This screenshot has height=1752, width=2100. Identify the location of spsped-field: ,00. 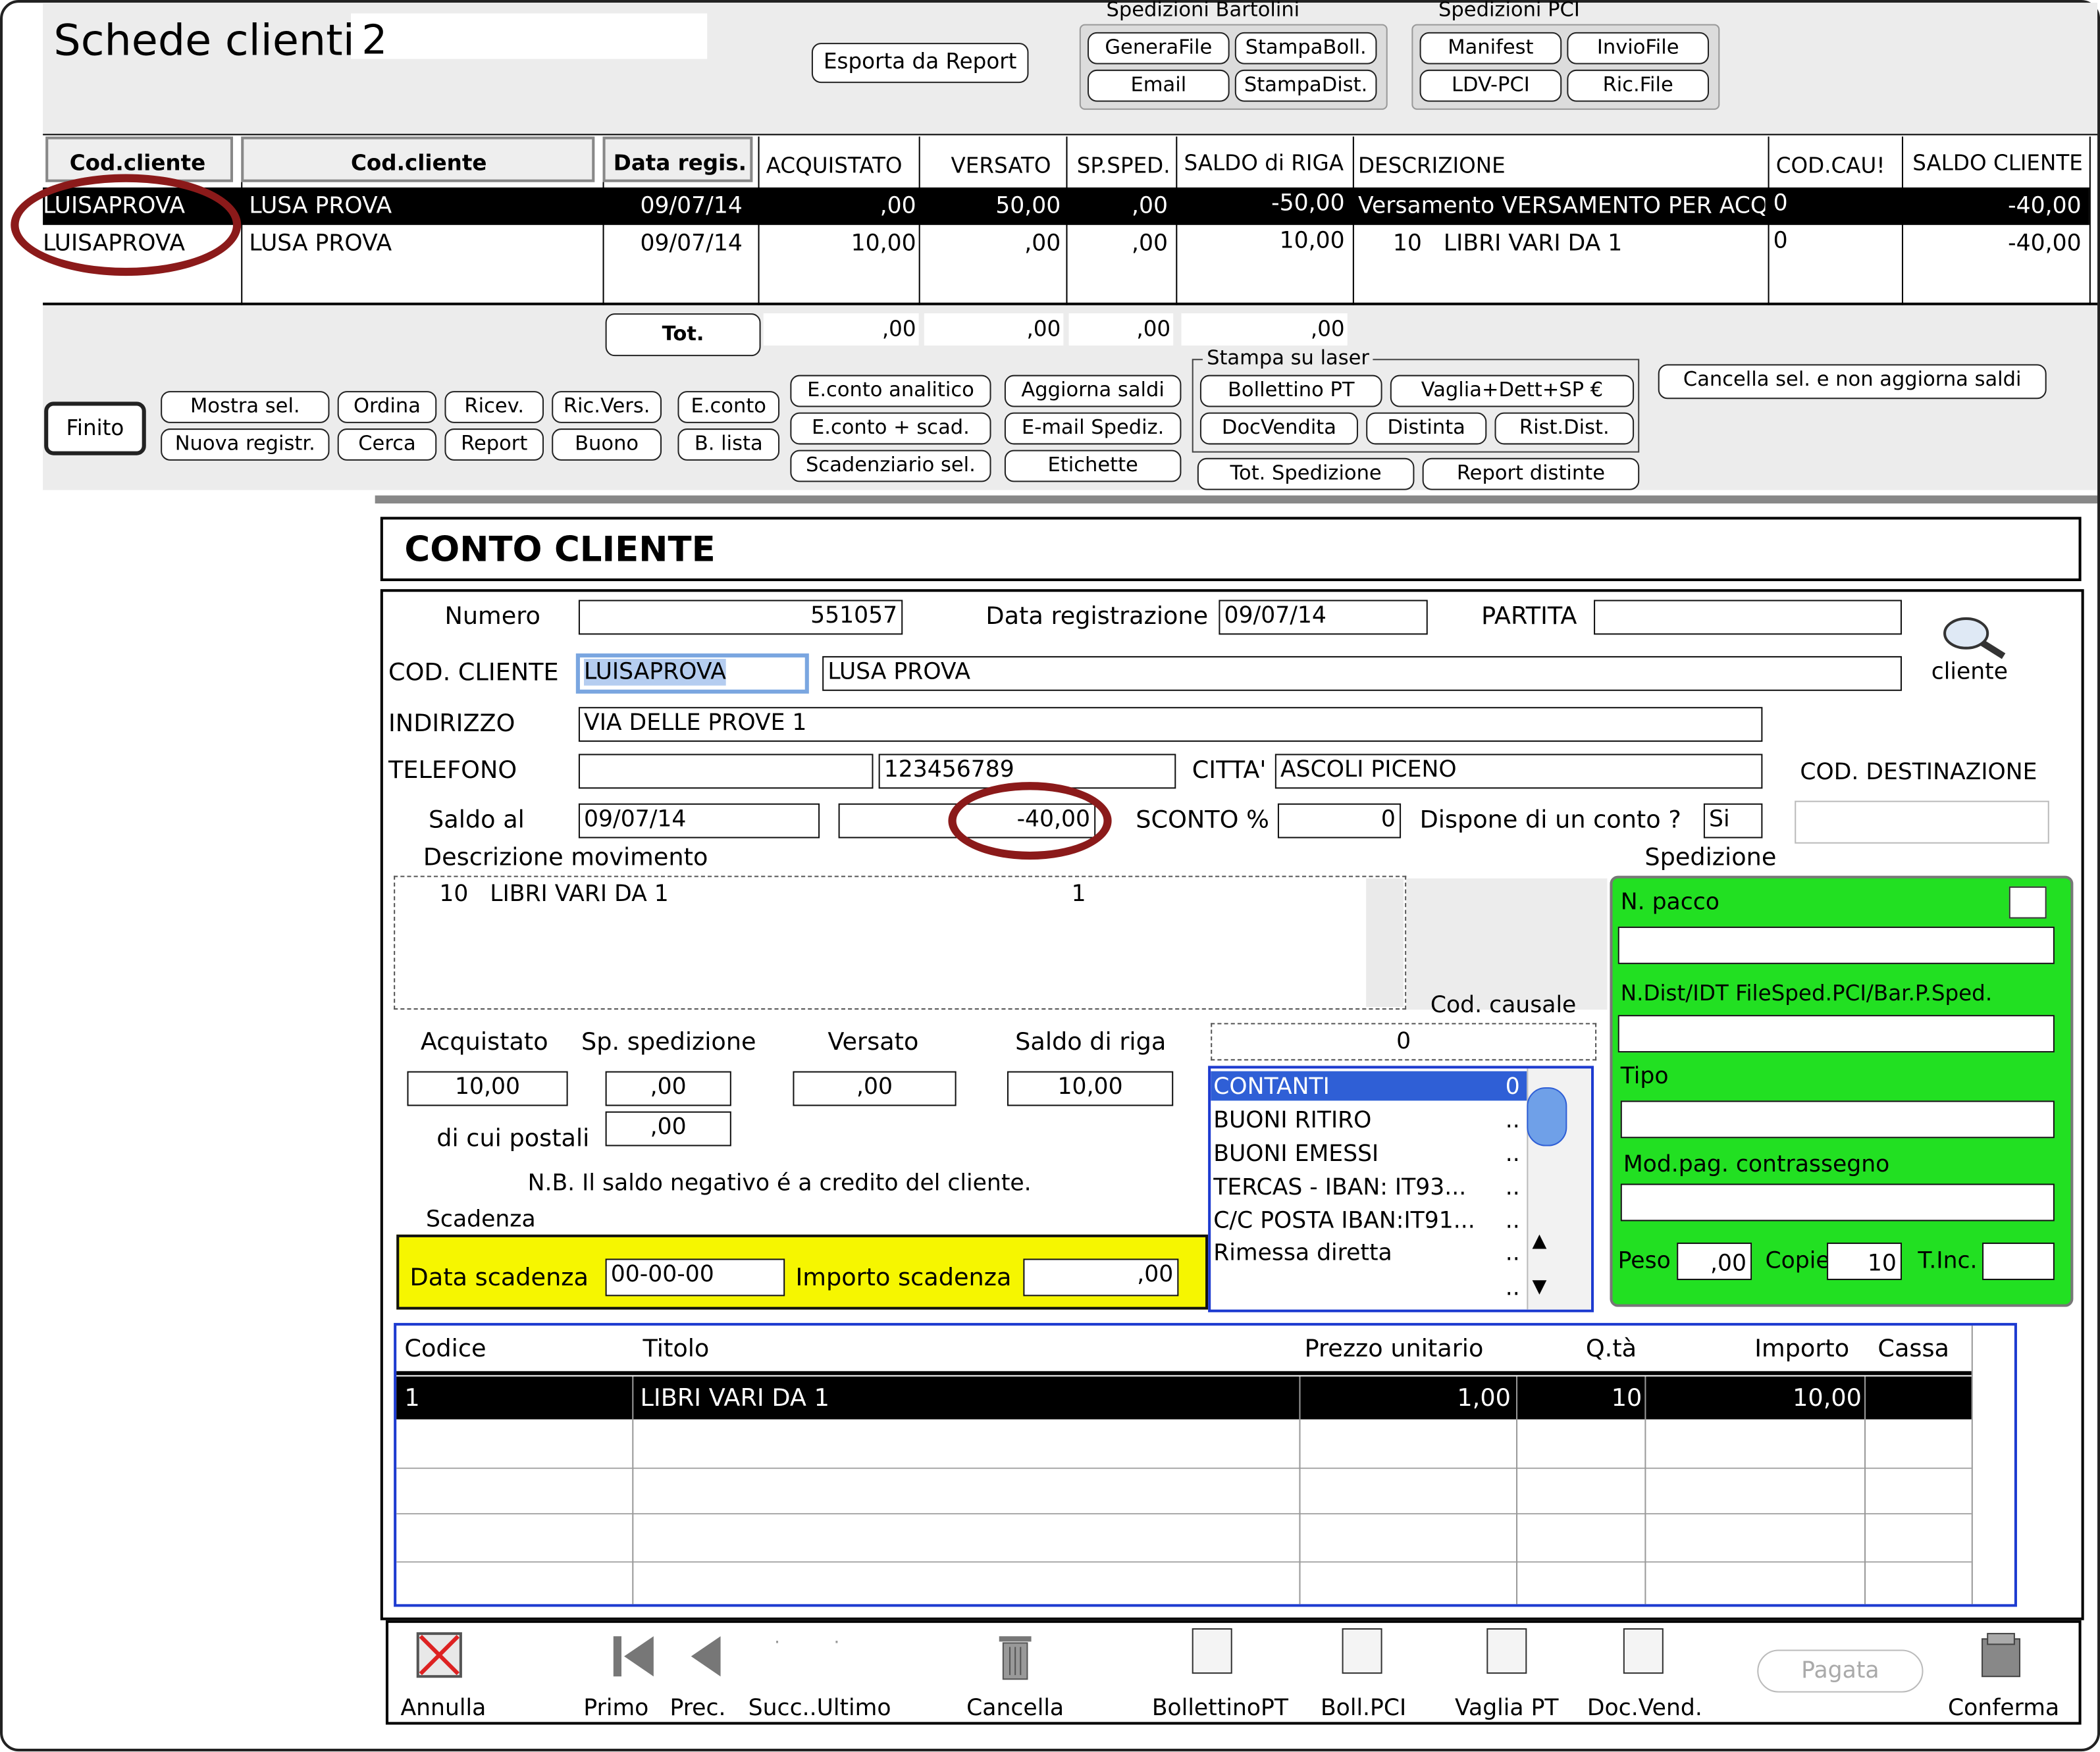
(668, 1088).